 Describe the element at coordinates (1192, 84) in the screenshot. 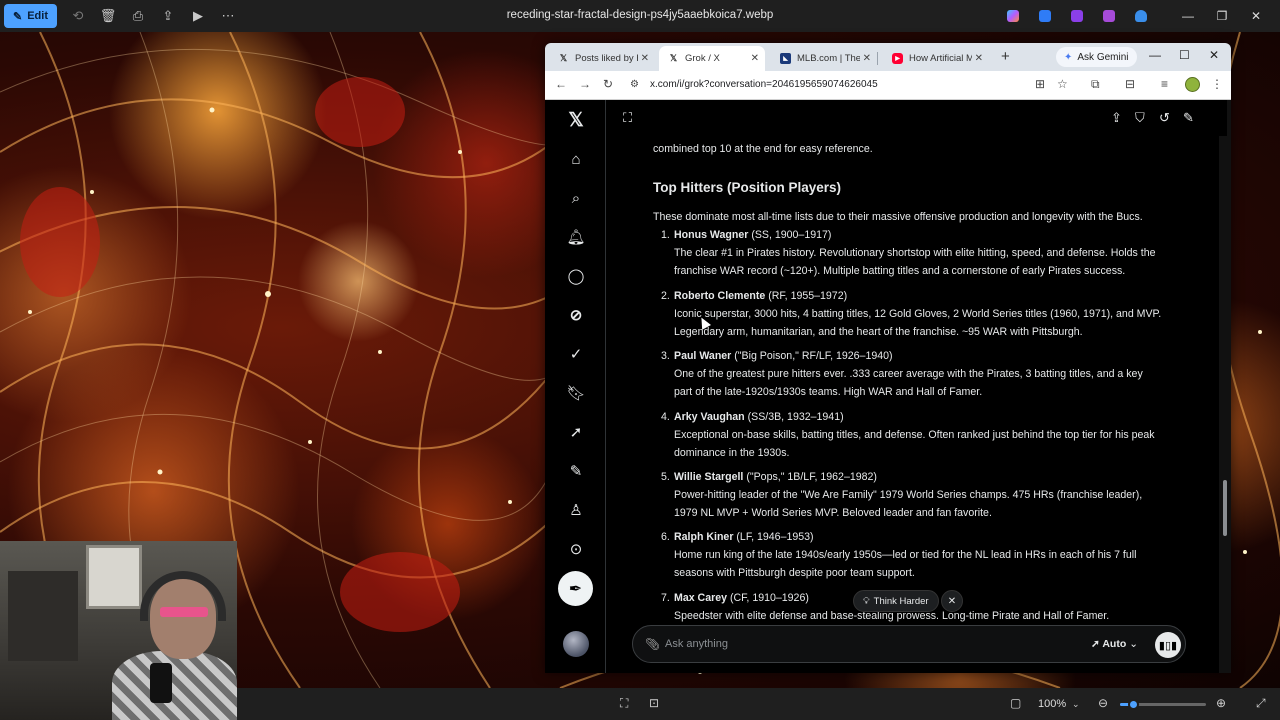

I see `profile-avatar` at that location.